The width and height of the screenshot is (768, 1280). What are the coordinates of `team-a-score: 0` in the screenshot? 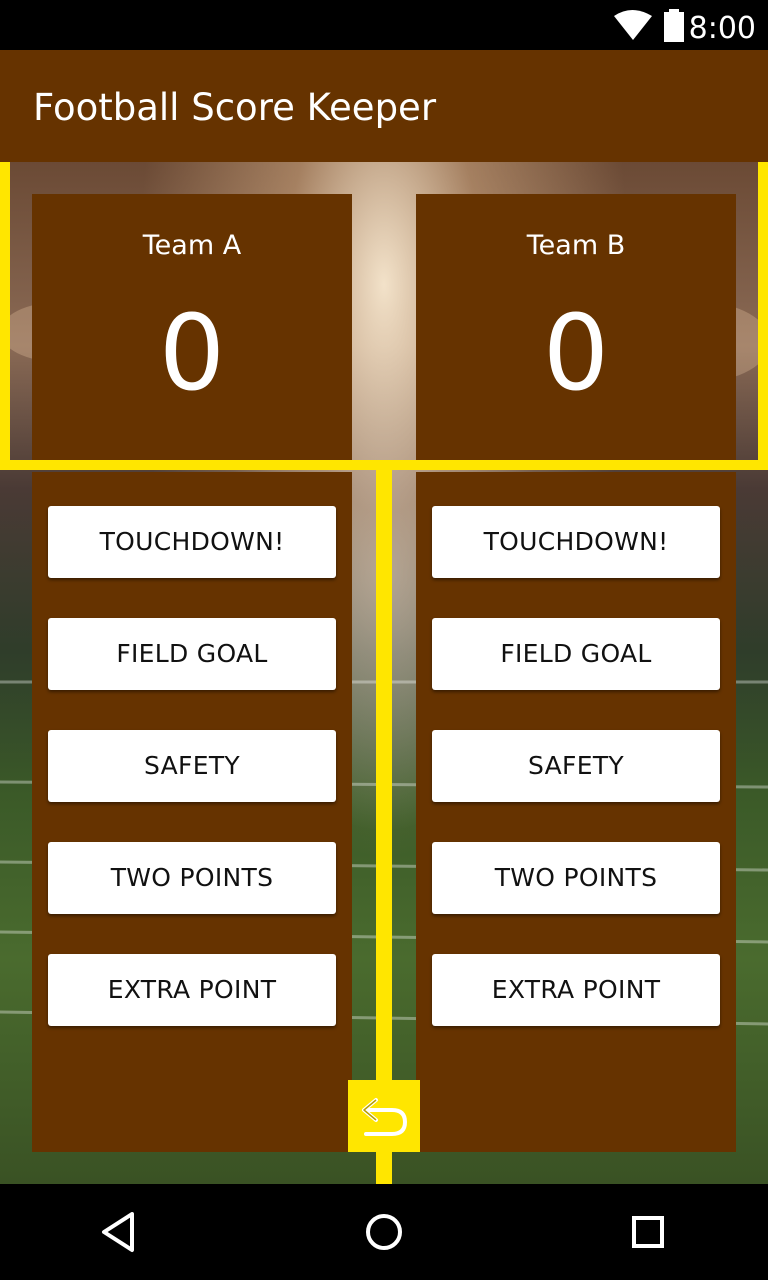 It's located at (192, 353).